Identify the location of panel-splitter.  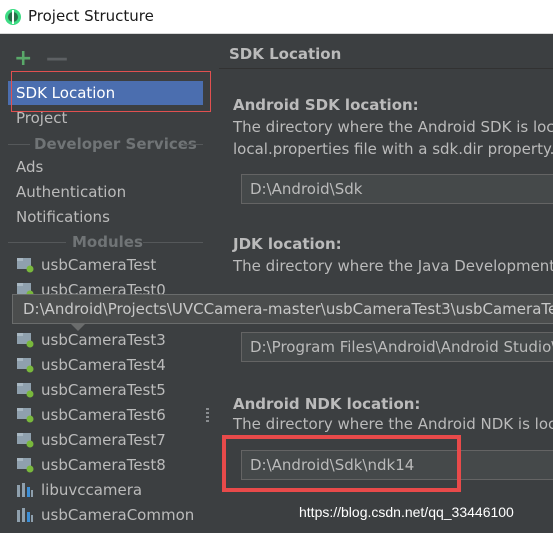
(211, 283).